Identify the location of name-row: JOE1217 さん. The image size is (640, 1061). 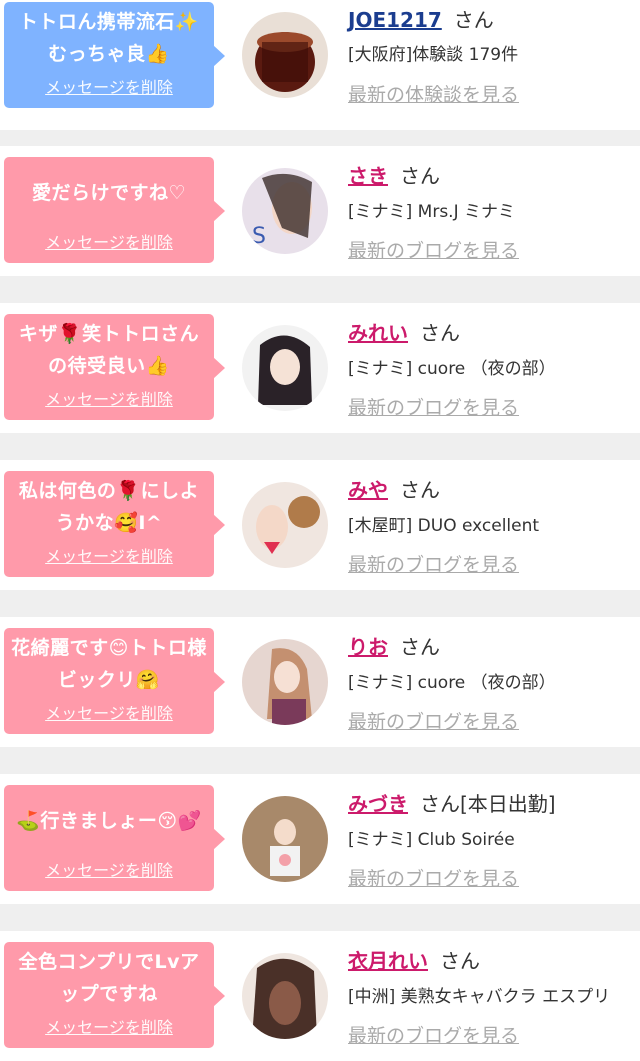
(421, 18).